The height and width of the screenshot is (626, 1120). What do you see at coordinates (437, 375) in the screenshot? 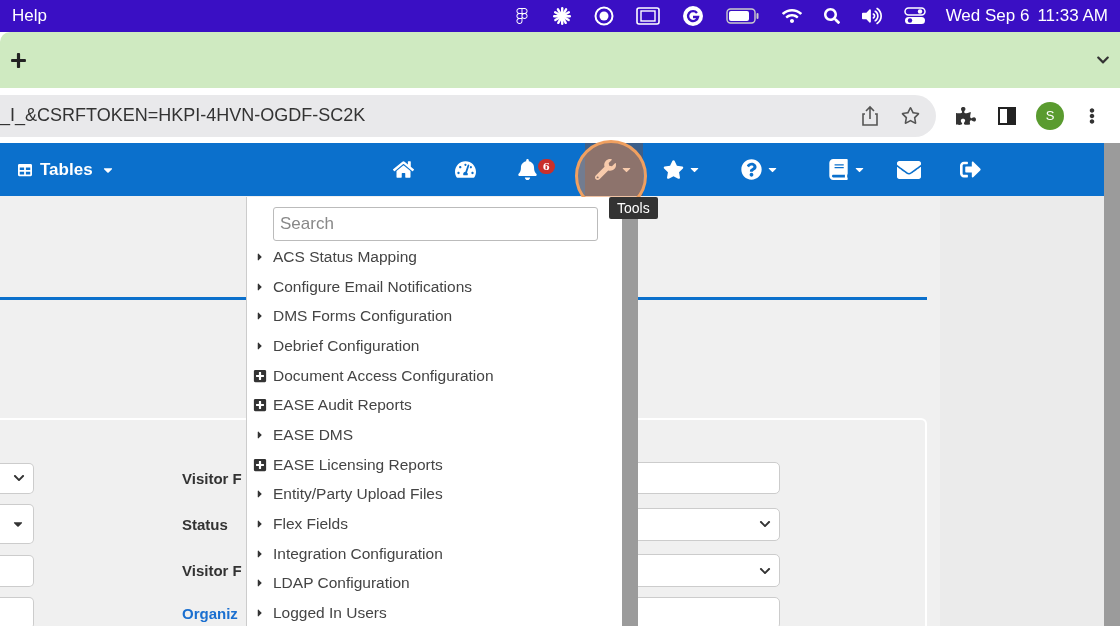
I see `menu-item: Document Access Configuration` at bounding box center [437, 375].